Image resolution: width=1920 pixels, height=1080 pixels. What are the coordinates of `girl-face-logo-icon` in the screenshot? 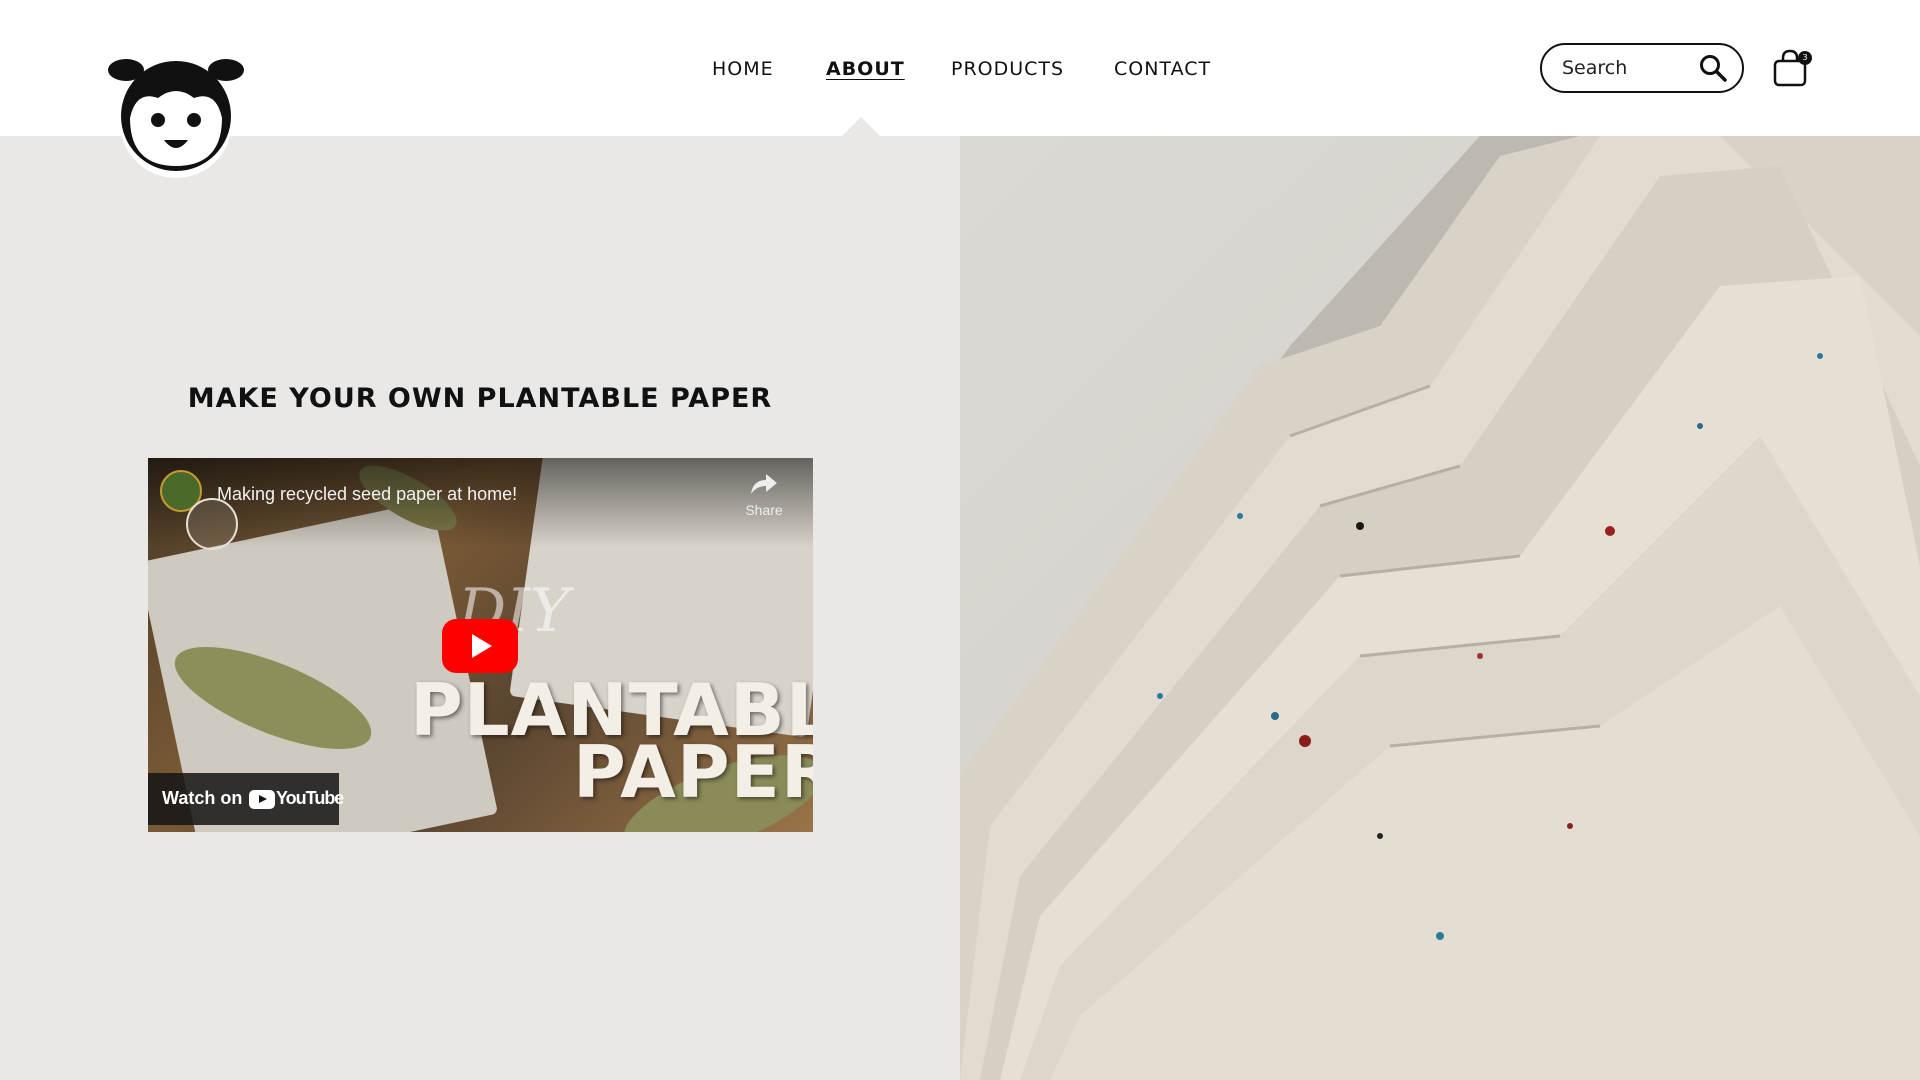 It's located at (176, 118).